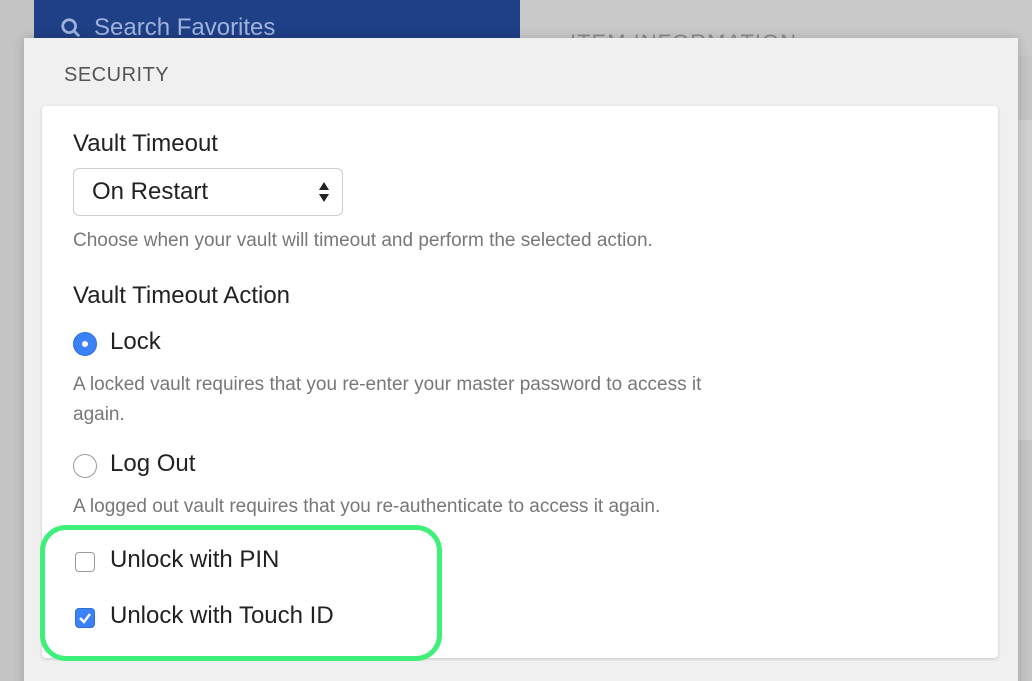 Image resolution: width=1032 pixels, height=681 pixels. I want to click on vault-timeout-value: On Restart, so click(150, 191).